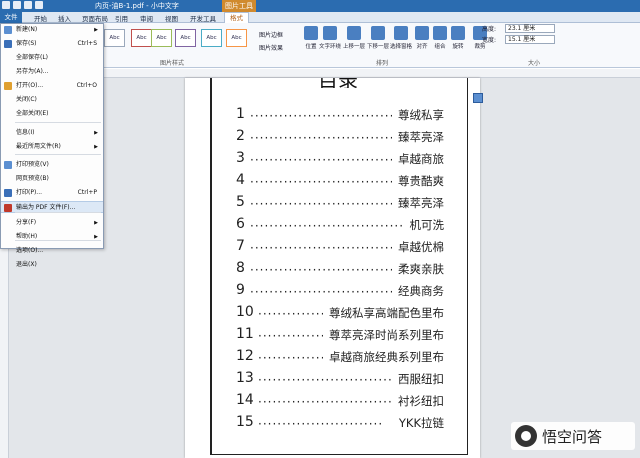 This screenshot has height=458, width=640. Describe the element at coordinates (526, 436) in the screenshot. I see `wukong-logo-icon` at that location.